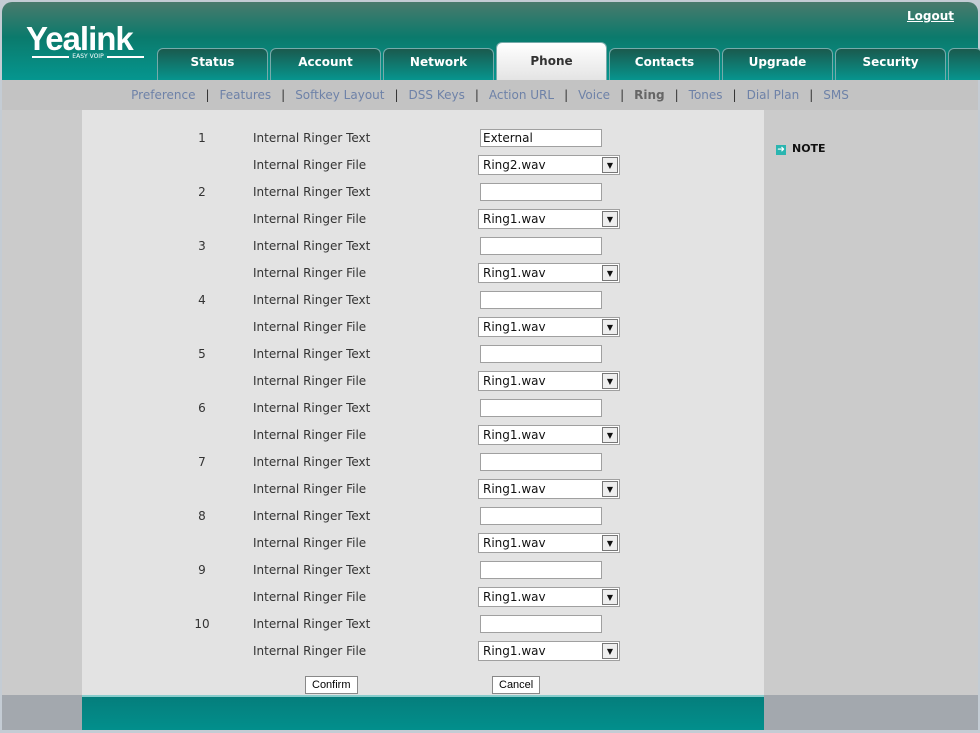  What do you see at coordinates (423, 462) in the screenshot?
I see `ringer-text-row: 7 Internal Ringer Text` at bounding box center [423, 462].